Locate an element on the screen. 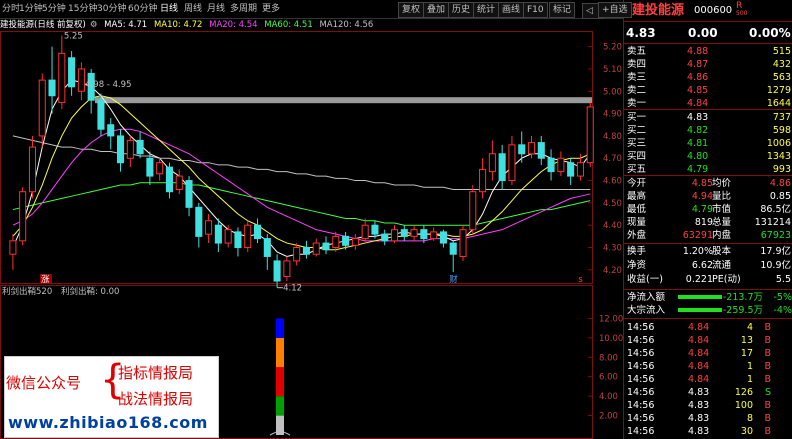 The width and height of the screenshot is (792, 439). stat-row: 外盘 63291 内盘 67923 is located at coordinates (708, 235).